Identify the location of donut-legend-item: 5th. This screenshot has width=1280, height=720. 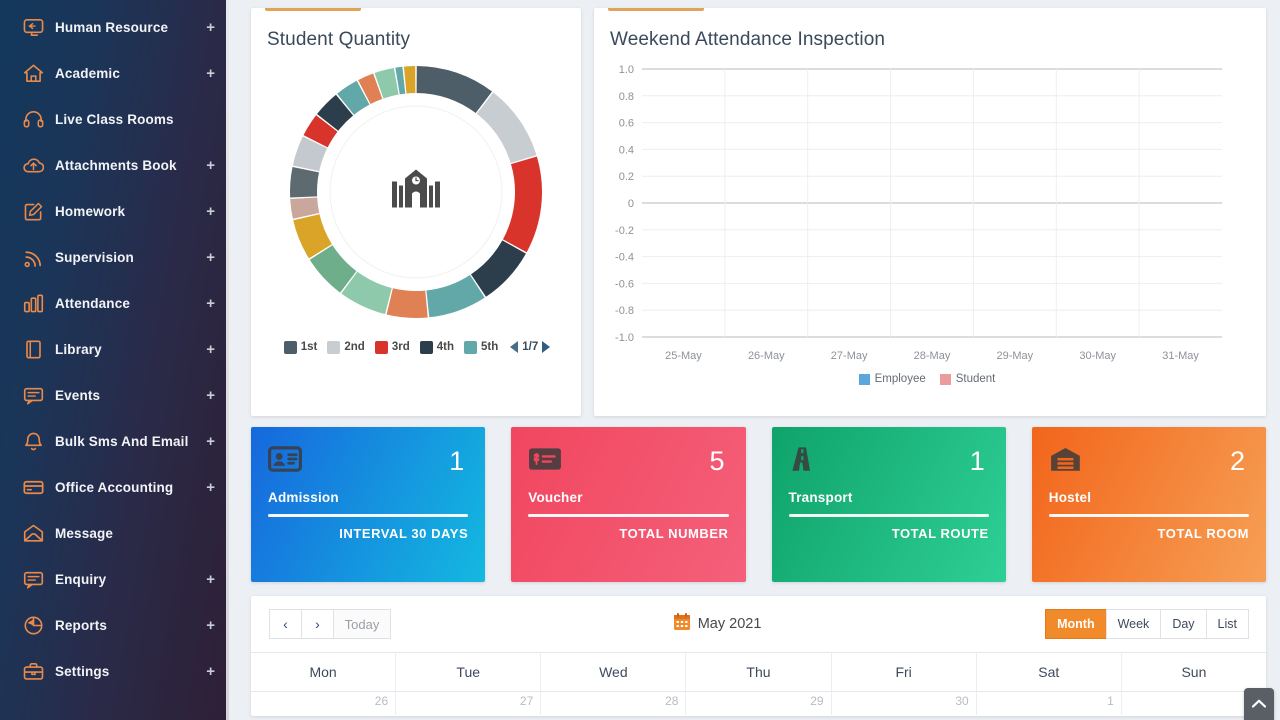
(481, 347).